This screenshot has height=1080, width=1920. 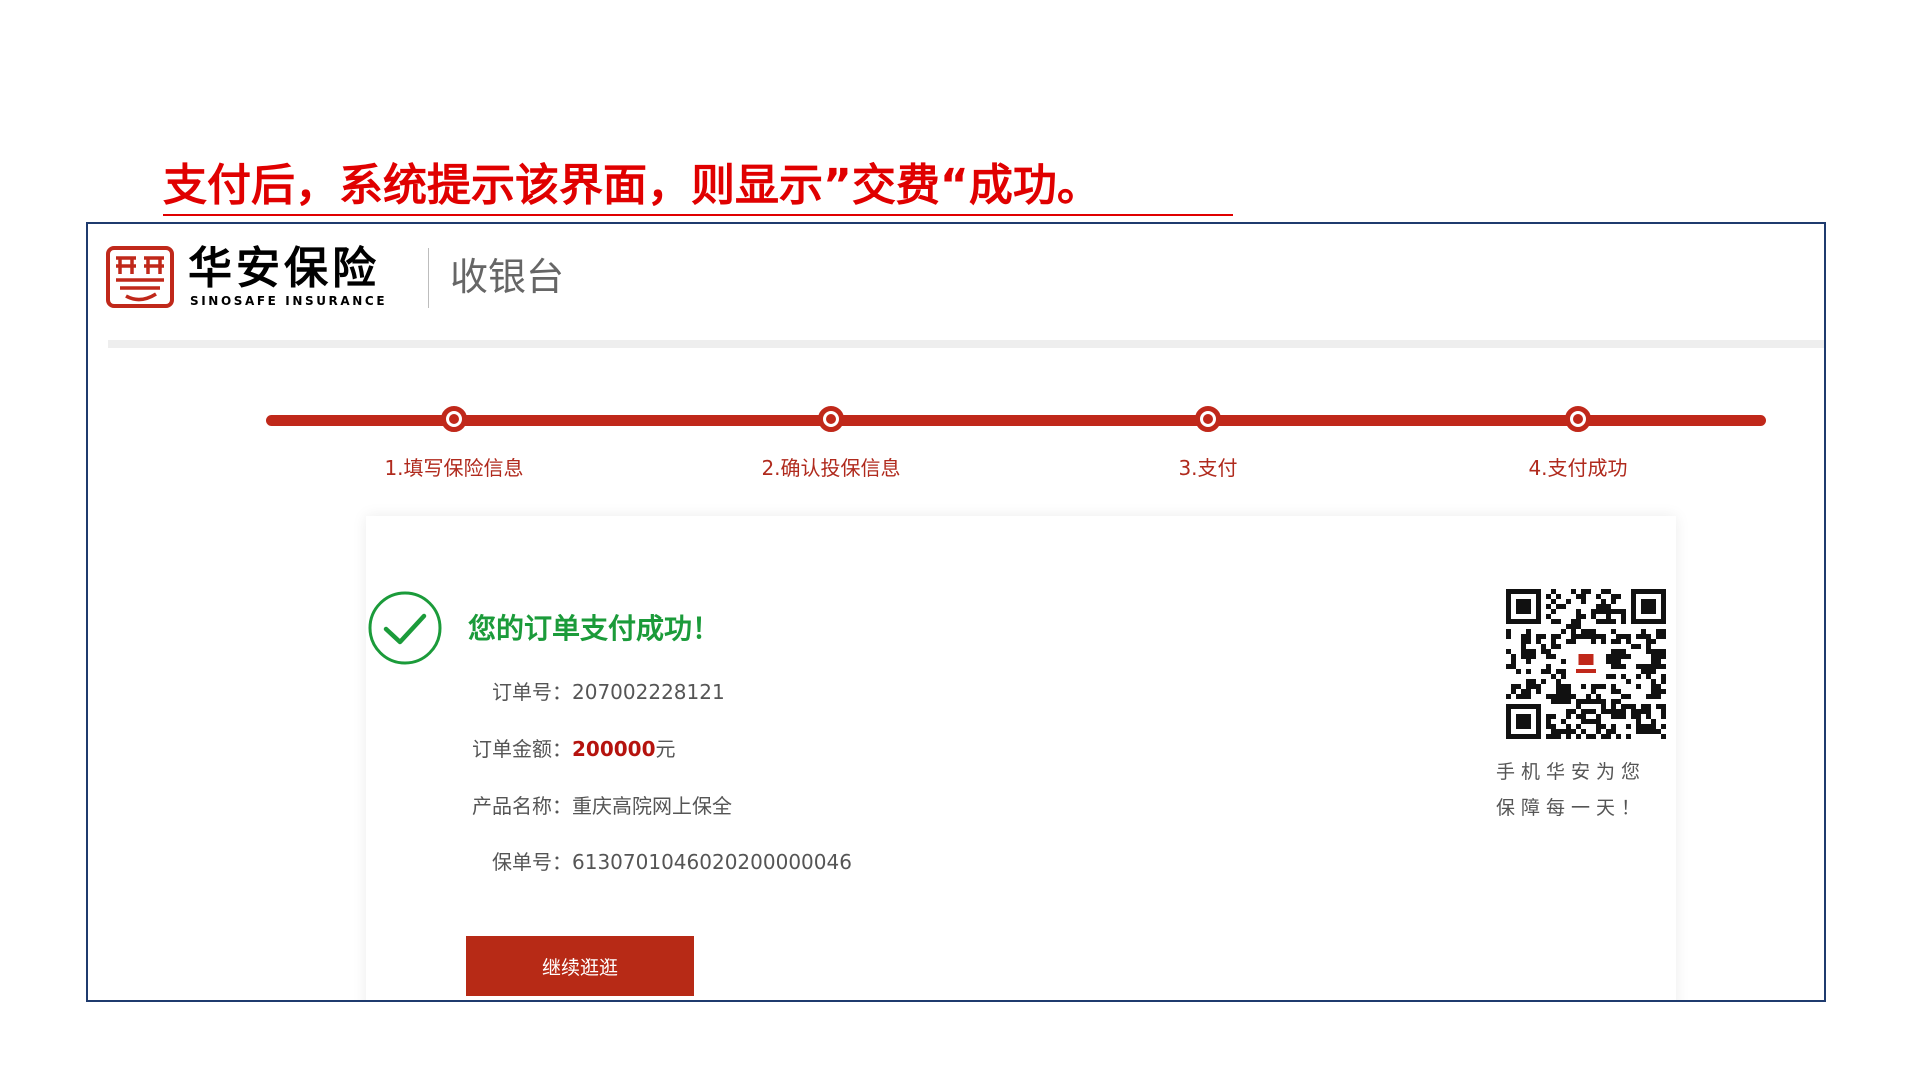 What do you see at coordinates (140, 277) in the screenshot?
I see `sinosafe-seal-logo-icon` at bounding box center [140, 277].